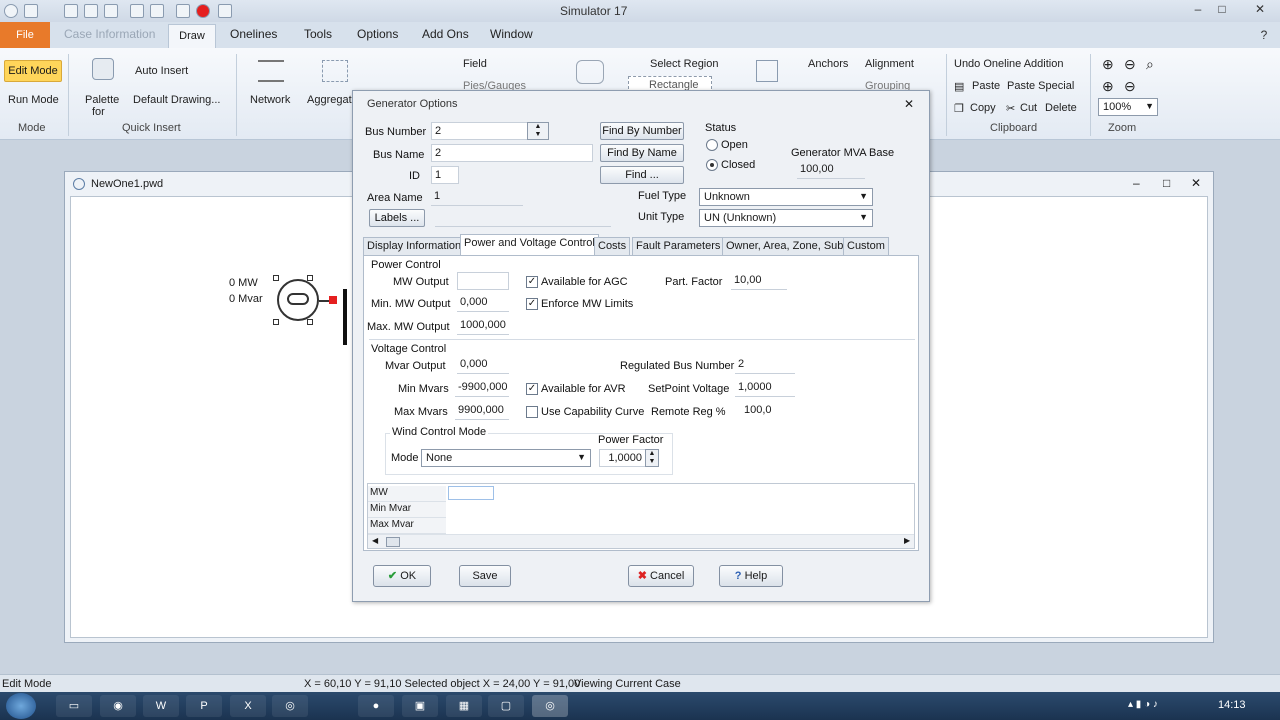  I want to click on zoom-out-icon: ⊖, so click(1130, 64).